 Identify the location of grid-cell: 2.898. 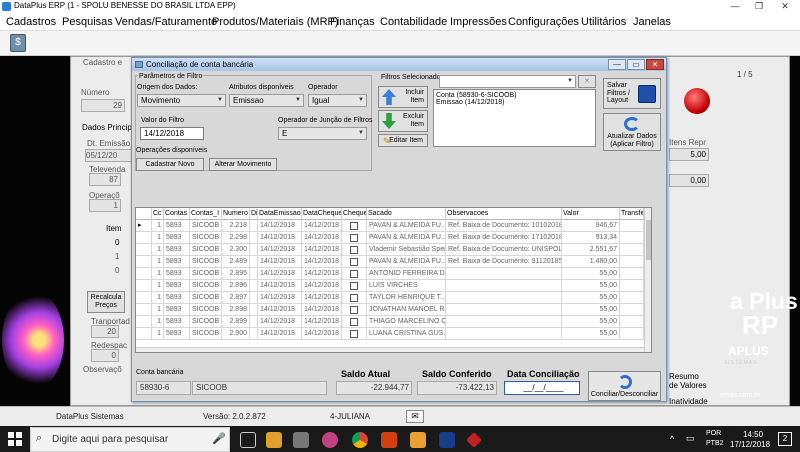
(236, 310).